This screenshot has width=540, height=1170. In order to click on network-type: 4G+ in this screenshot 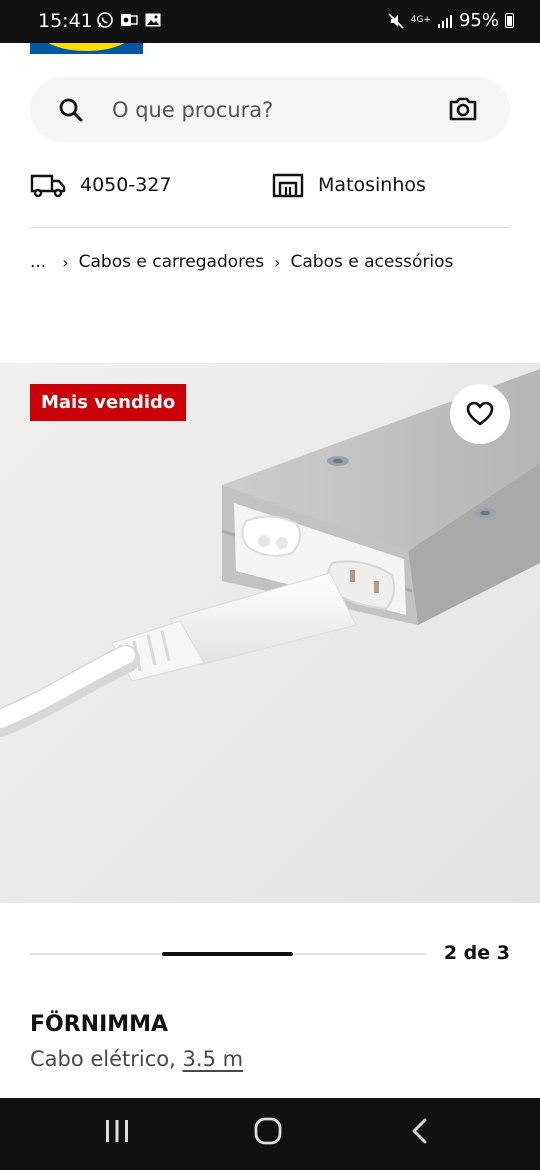, I will do `click(420, 20)`.